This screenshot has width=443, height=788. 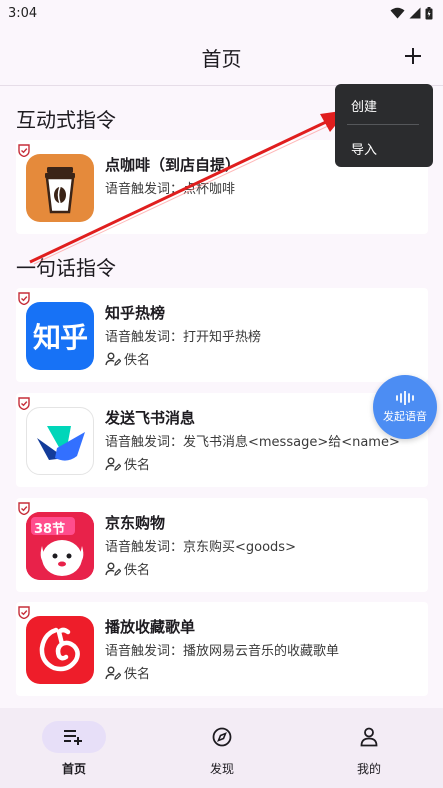 I want to click on nav-item-home: 首页, so click(x=74, y=748).